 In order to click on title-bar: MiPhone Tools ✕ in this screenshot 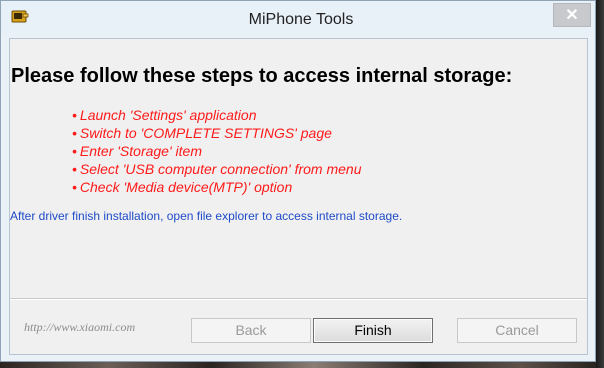, I will do `click(298, 19)`.